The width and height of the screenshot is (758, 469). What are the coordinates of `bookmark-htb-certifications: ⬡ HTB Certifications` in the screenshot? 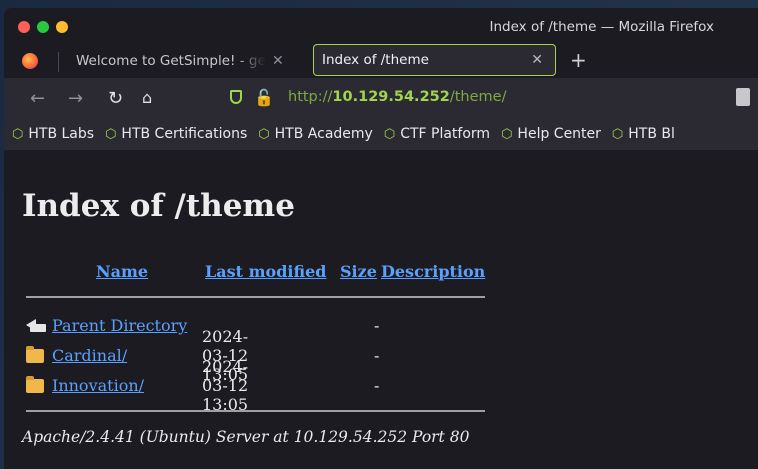 It's located at (176, 134).